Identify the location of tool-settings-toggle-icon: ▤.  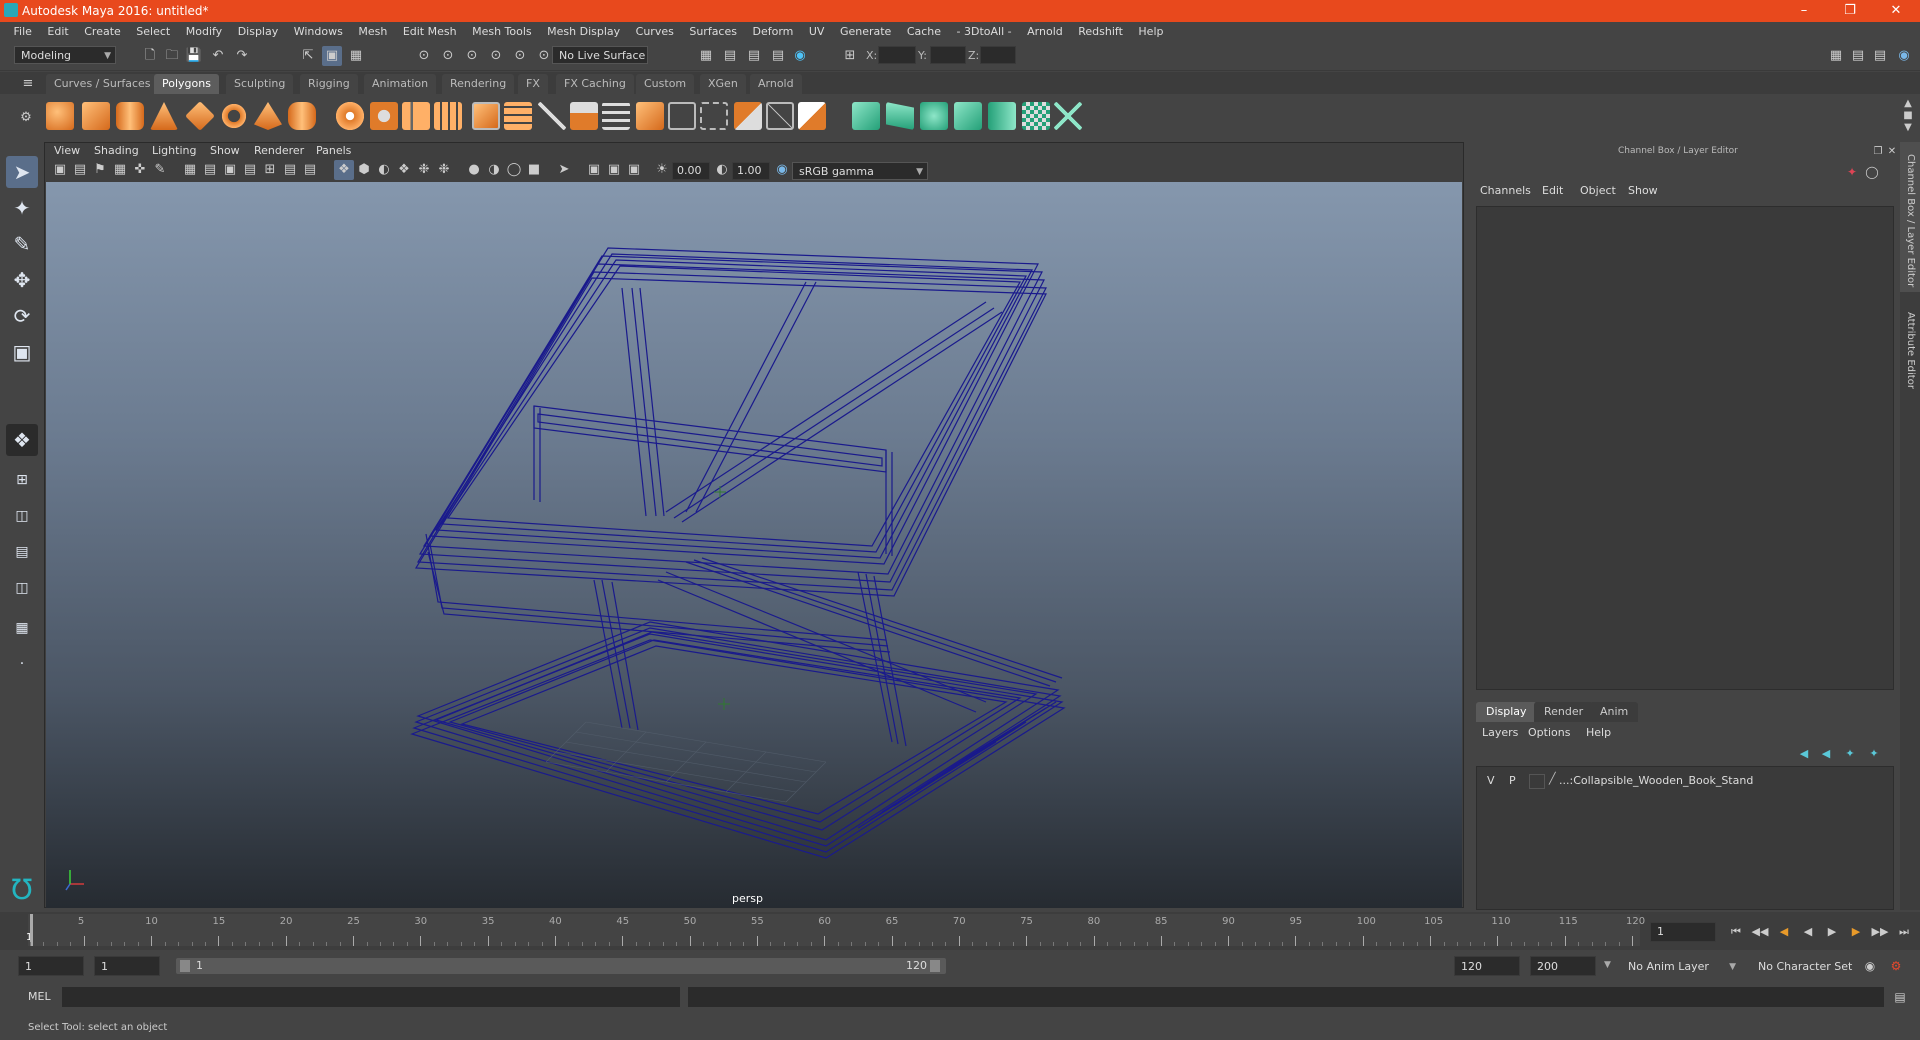
(1880, 56).